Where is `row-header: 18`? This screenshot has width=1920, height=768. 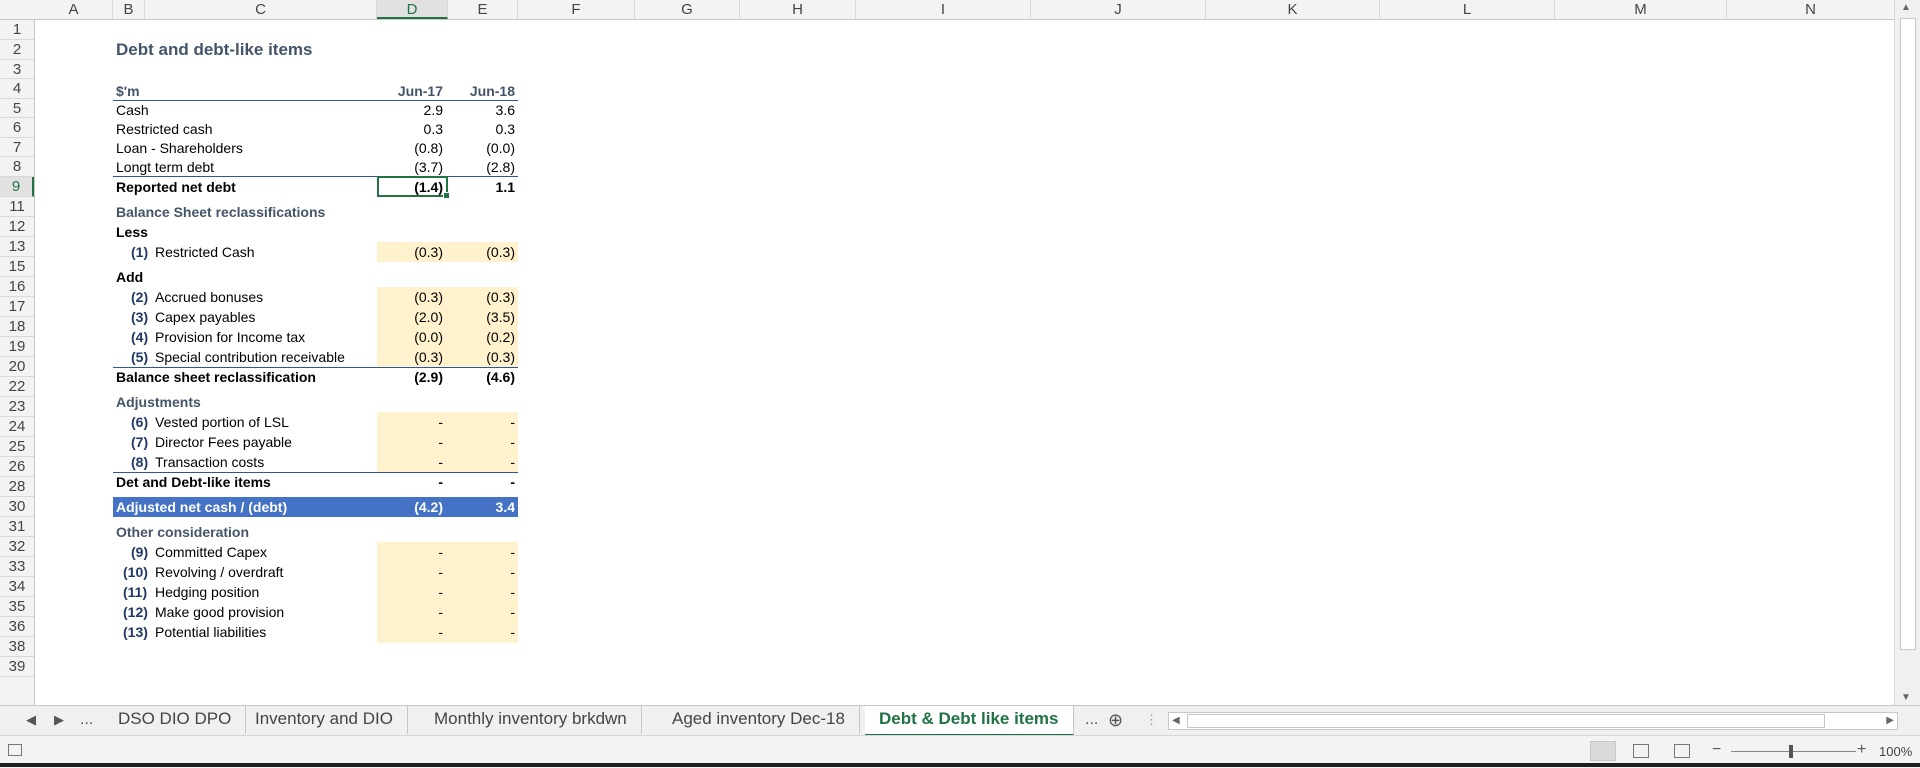
row-header: 18 is located at coordinates (17, 327).